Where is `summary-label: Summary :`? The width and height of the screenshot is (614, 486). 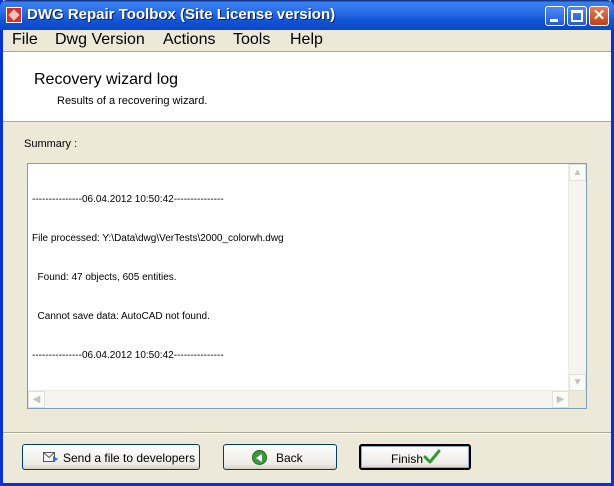
summary-label: Summary : is located at coordinates (51, 144).